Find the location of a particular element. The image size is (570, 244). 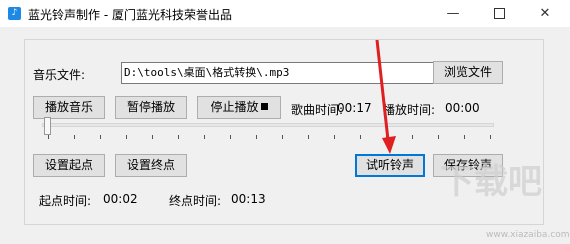

stop-playback-button: 停止播放 is located at coordinates (239, 107).